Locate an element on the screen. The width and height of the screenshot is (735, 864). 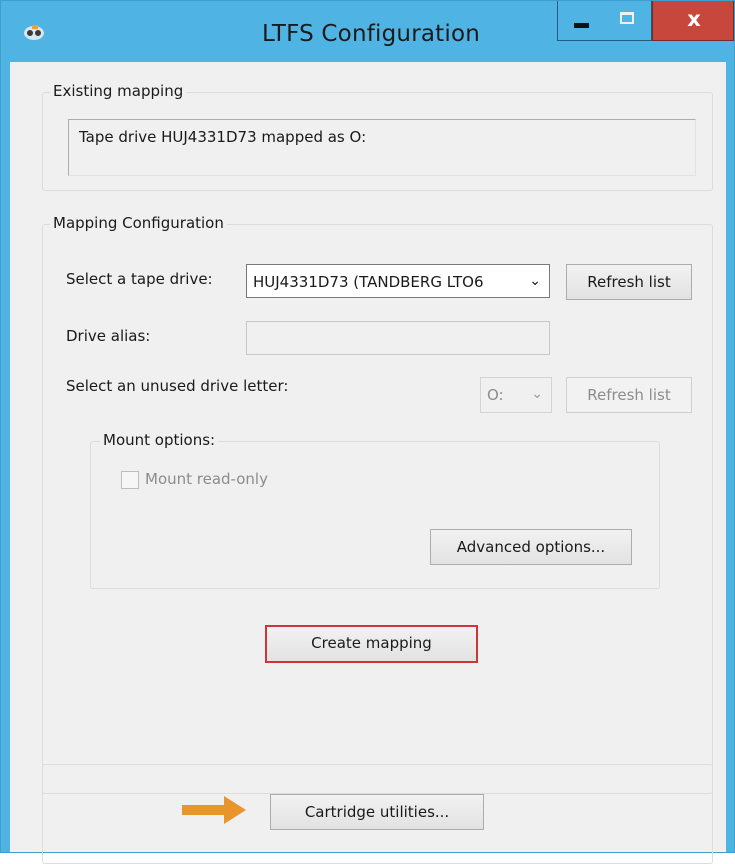
close-icon: x is located at coordinates (694, 19).